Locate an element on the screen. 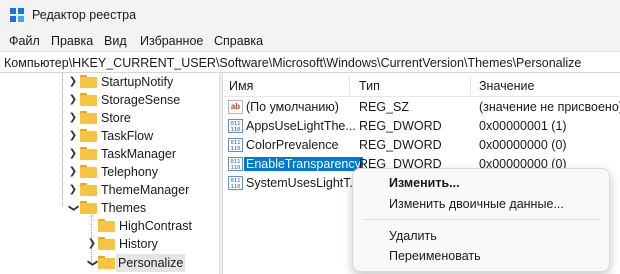  menu-favorites: Избранное is located at coordinates (171, 41).